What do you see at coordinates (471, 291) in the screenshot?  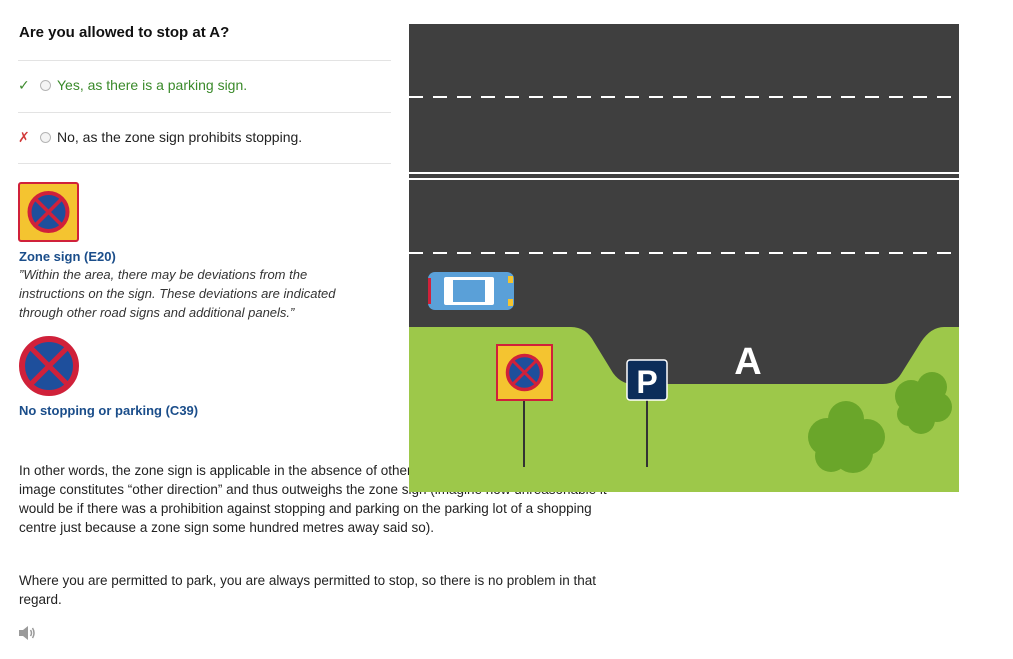 I see `car-icon` at bounding box center [471, 291].